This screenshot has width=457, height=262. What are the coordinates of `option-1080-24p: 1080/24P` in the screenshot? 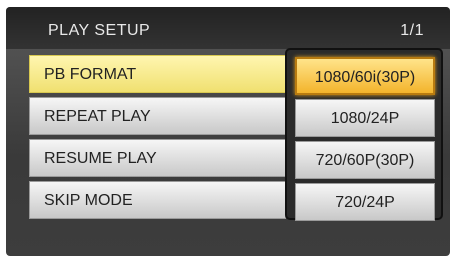 It's located at (365, 118).